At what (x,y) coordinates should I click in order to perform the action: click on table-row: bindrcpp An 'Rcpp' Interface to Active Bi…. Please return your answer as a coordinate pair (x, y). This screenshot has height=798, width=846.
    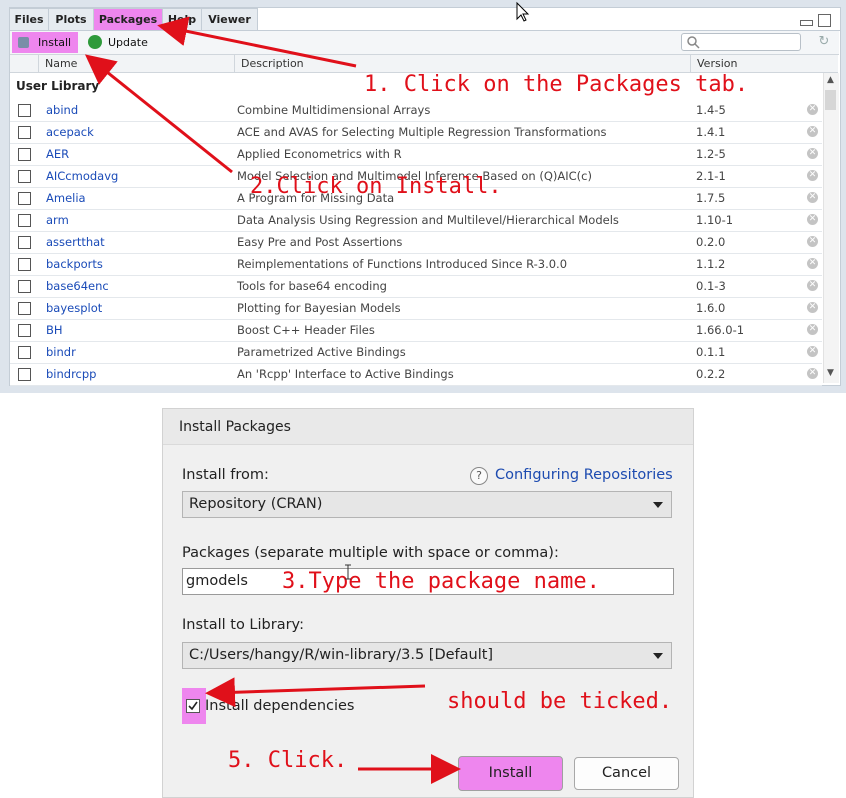
    Looking at the image, I should click on (416, 374).